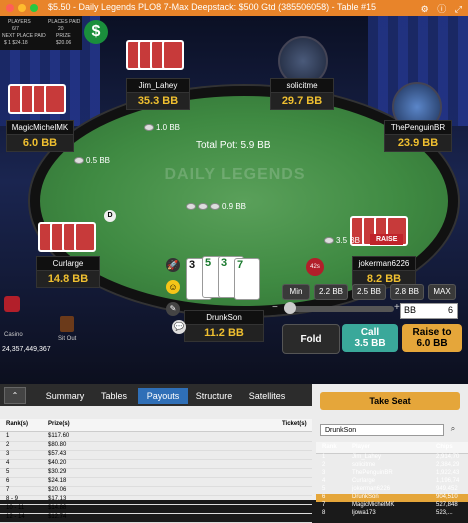 The height and width of the screenshot is (523, 468). I want to click on list-item: 7 MagicMichelMK 527,848, so click(392, 506).